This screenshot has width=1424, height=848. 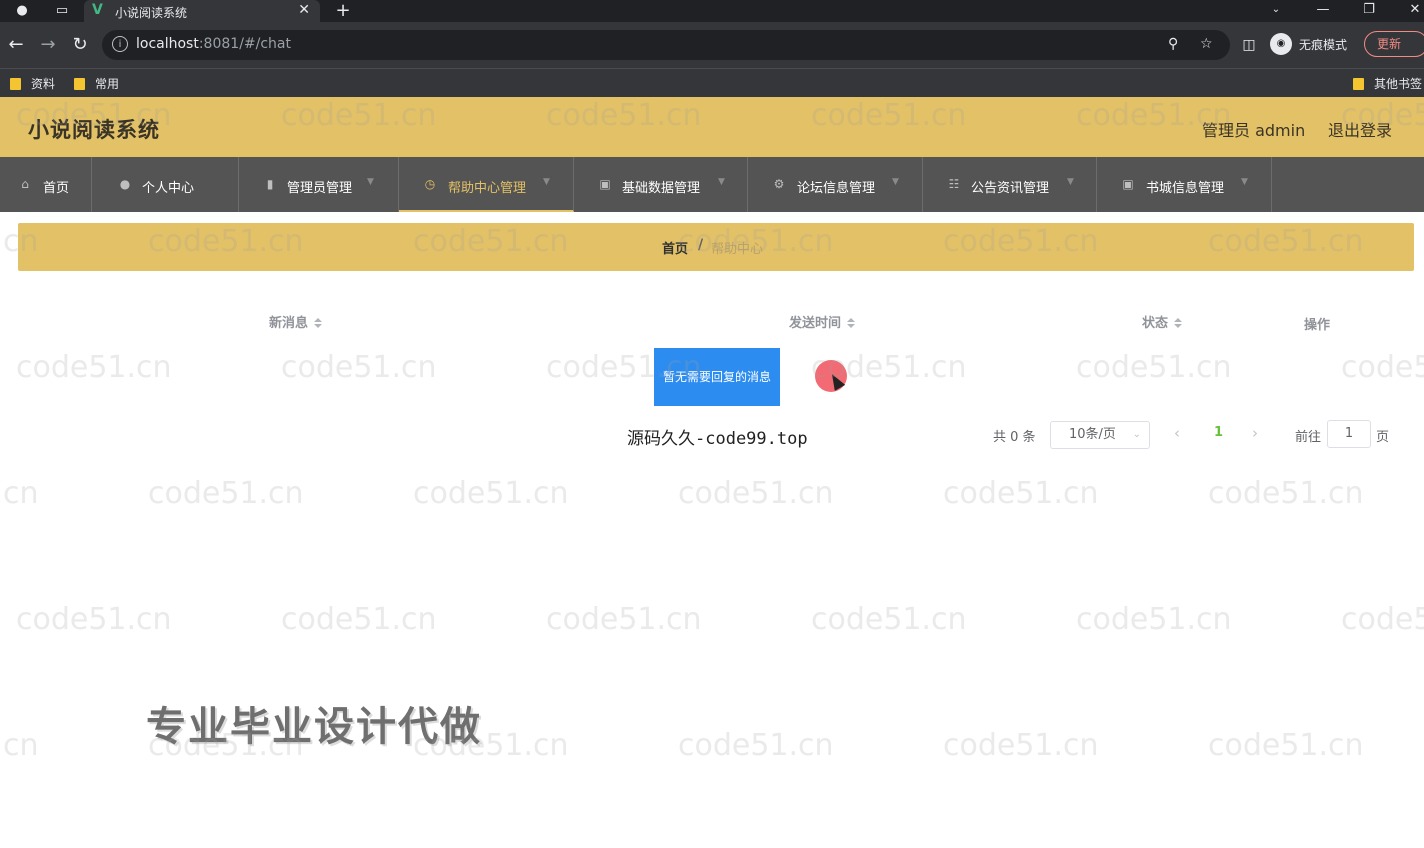 What do you see at coordinates (1323, 45) in the screenshot?
I see `incognito-label: 无痕模式` at bounding box center [1323, 45].